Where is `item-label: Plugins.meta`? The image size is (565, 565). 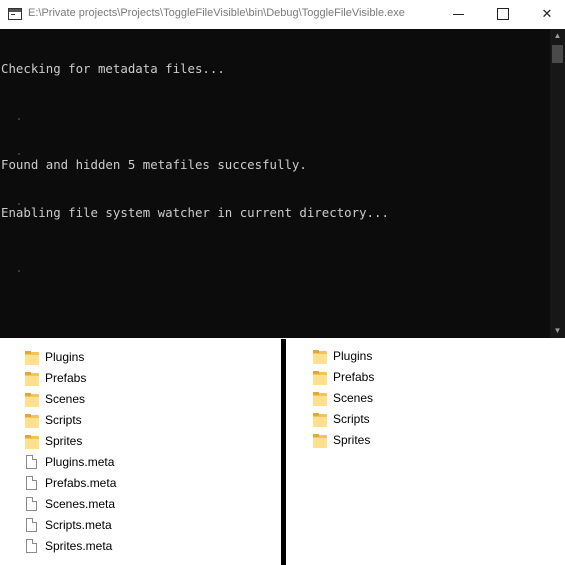 item-label: Plugins.meta is located at coordinates (80, 462).